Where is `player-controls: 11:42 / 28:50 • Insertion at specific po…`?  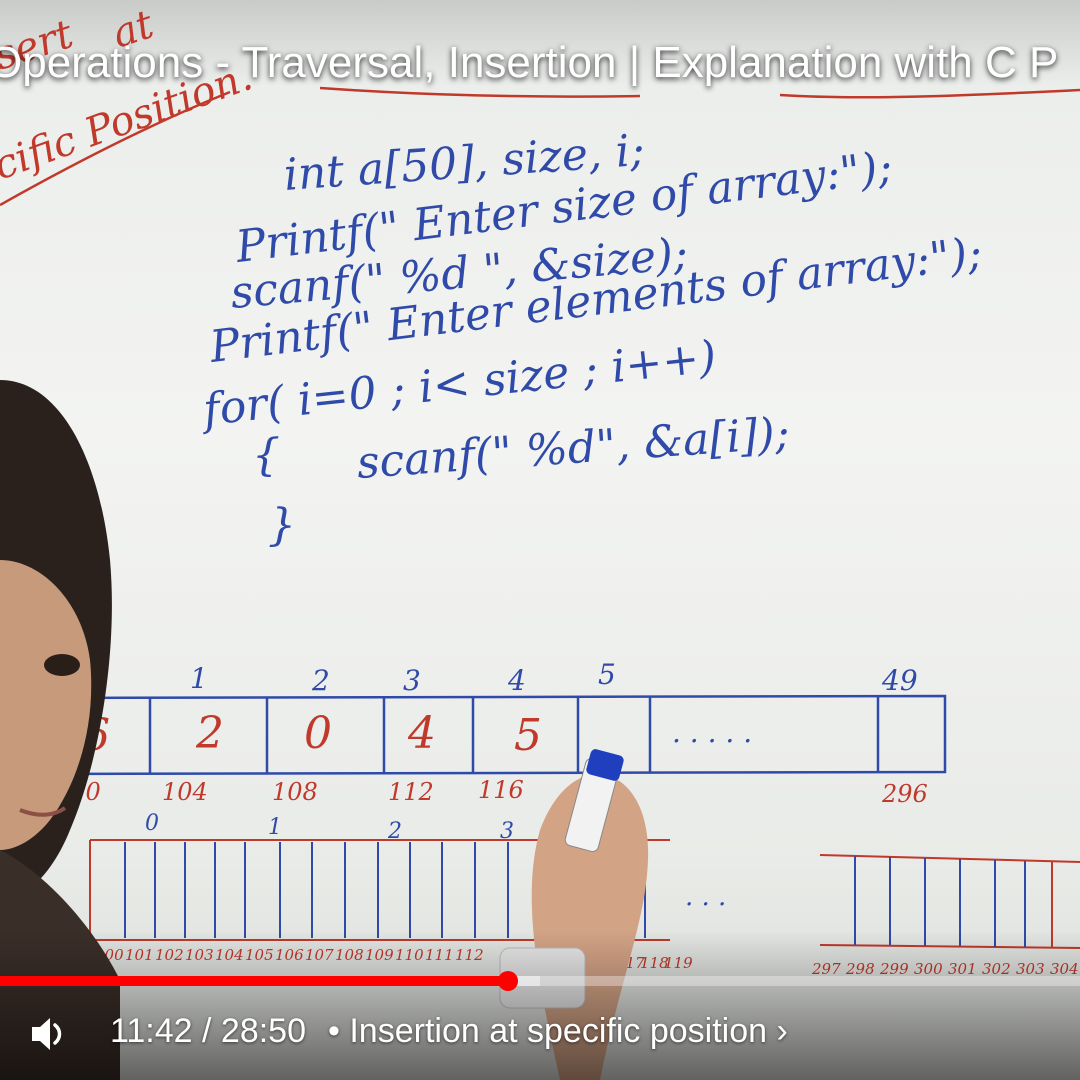 player-controls: 11:42 / 28:50 • Insertion at specific po… is located at coordinates (540, 1034).